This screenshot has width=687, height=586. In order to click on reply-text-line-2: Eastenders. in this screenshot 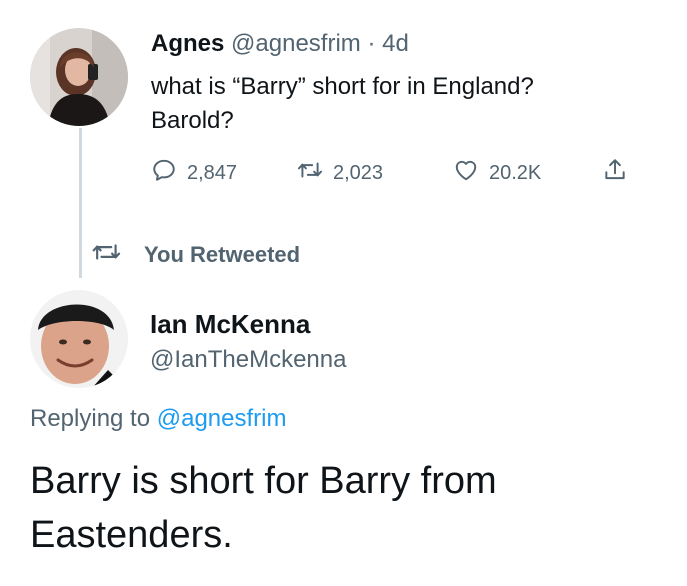, I will do `click(131, 535)`.